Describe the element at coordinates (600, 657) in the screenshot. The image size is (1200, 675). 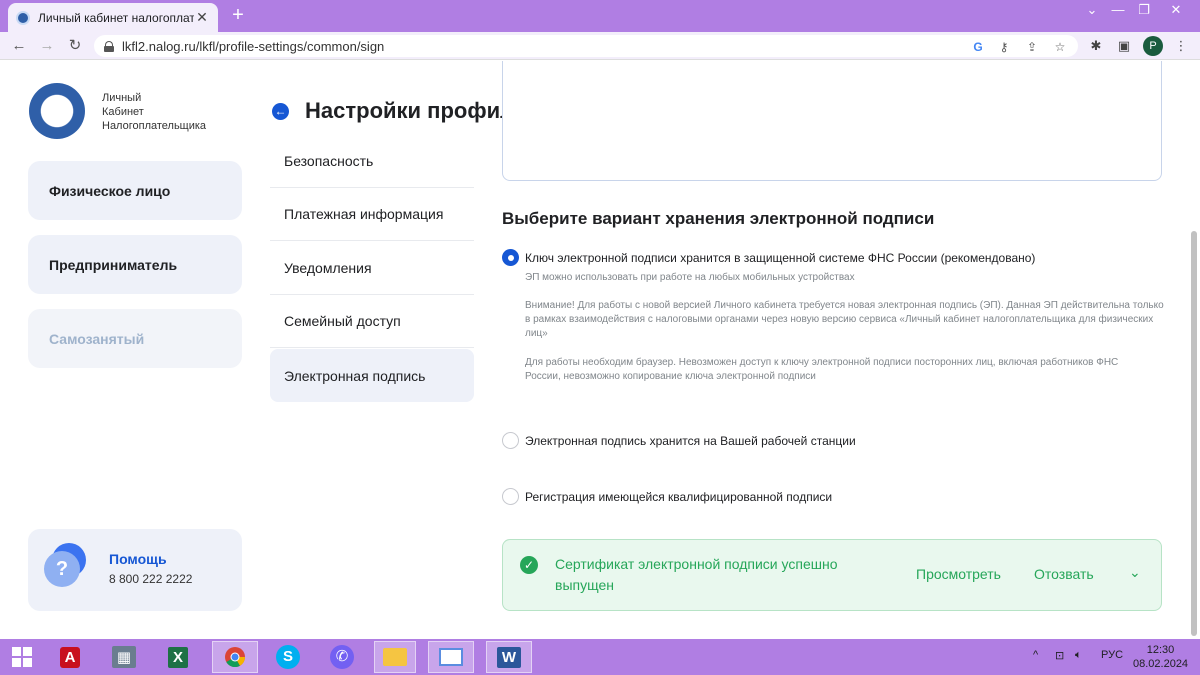
I see `windows-taskbar: A ▦ X S ✆ W ^ ⊡ 🔈︎ РУС 12:30 08.02.2024` at that location.